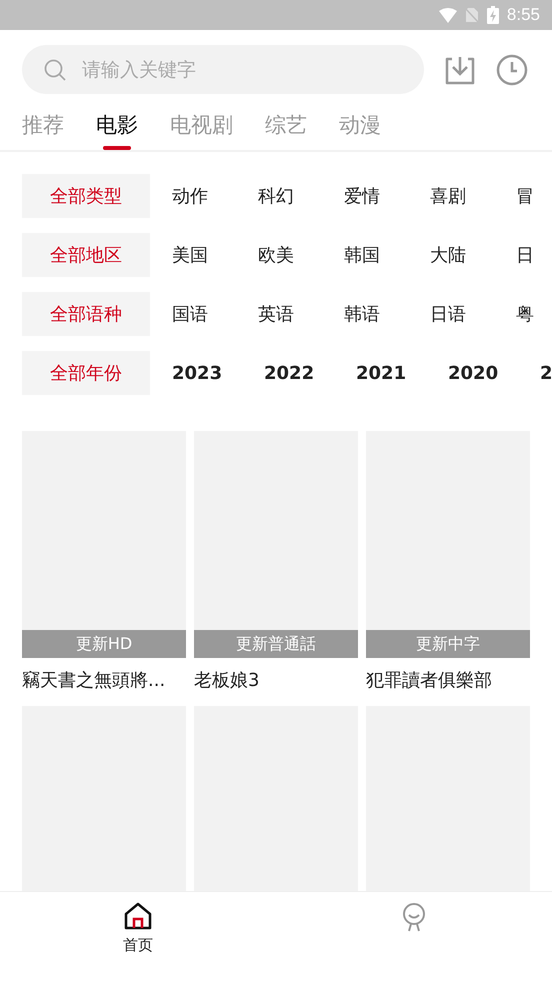 The image size is (552, 981). I want to click on download-button, so click(460, 69).